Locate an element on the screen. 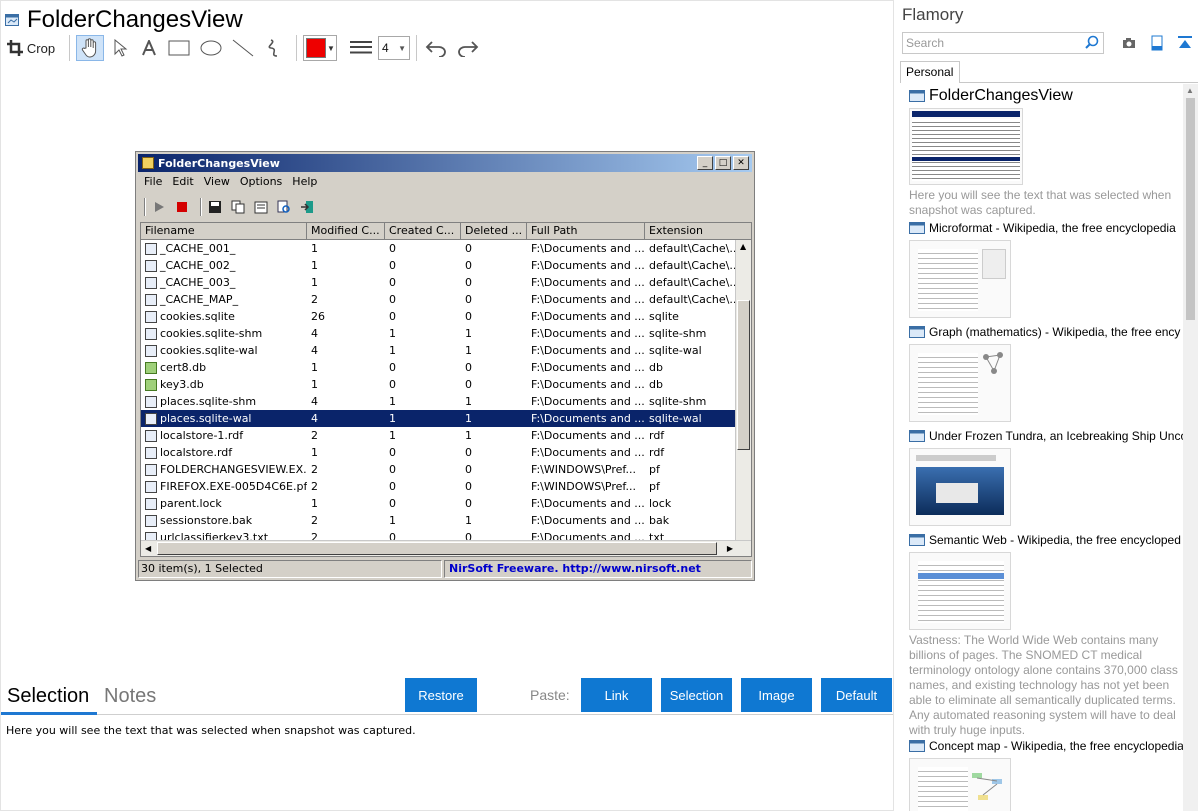 This screenshot has width=1198, height=811. undo-button is located at coordinates (436, 48).